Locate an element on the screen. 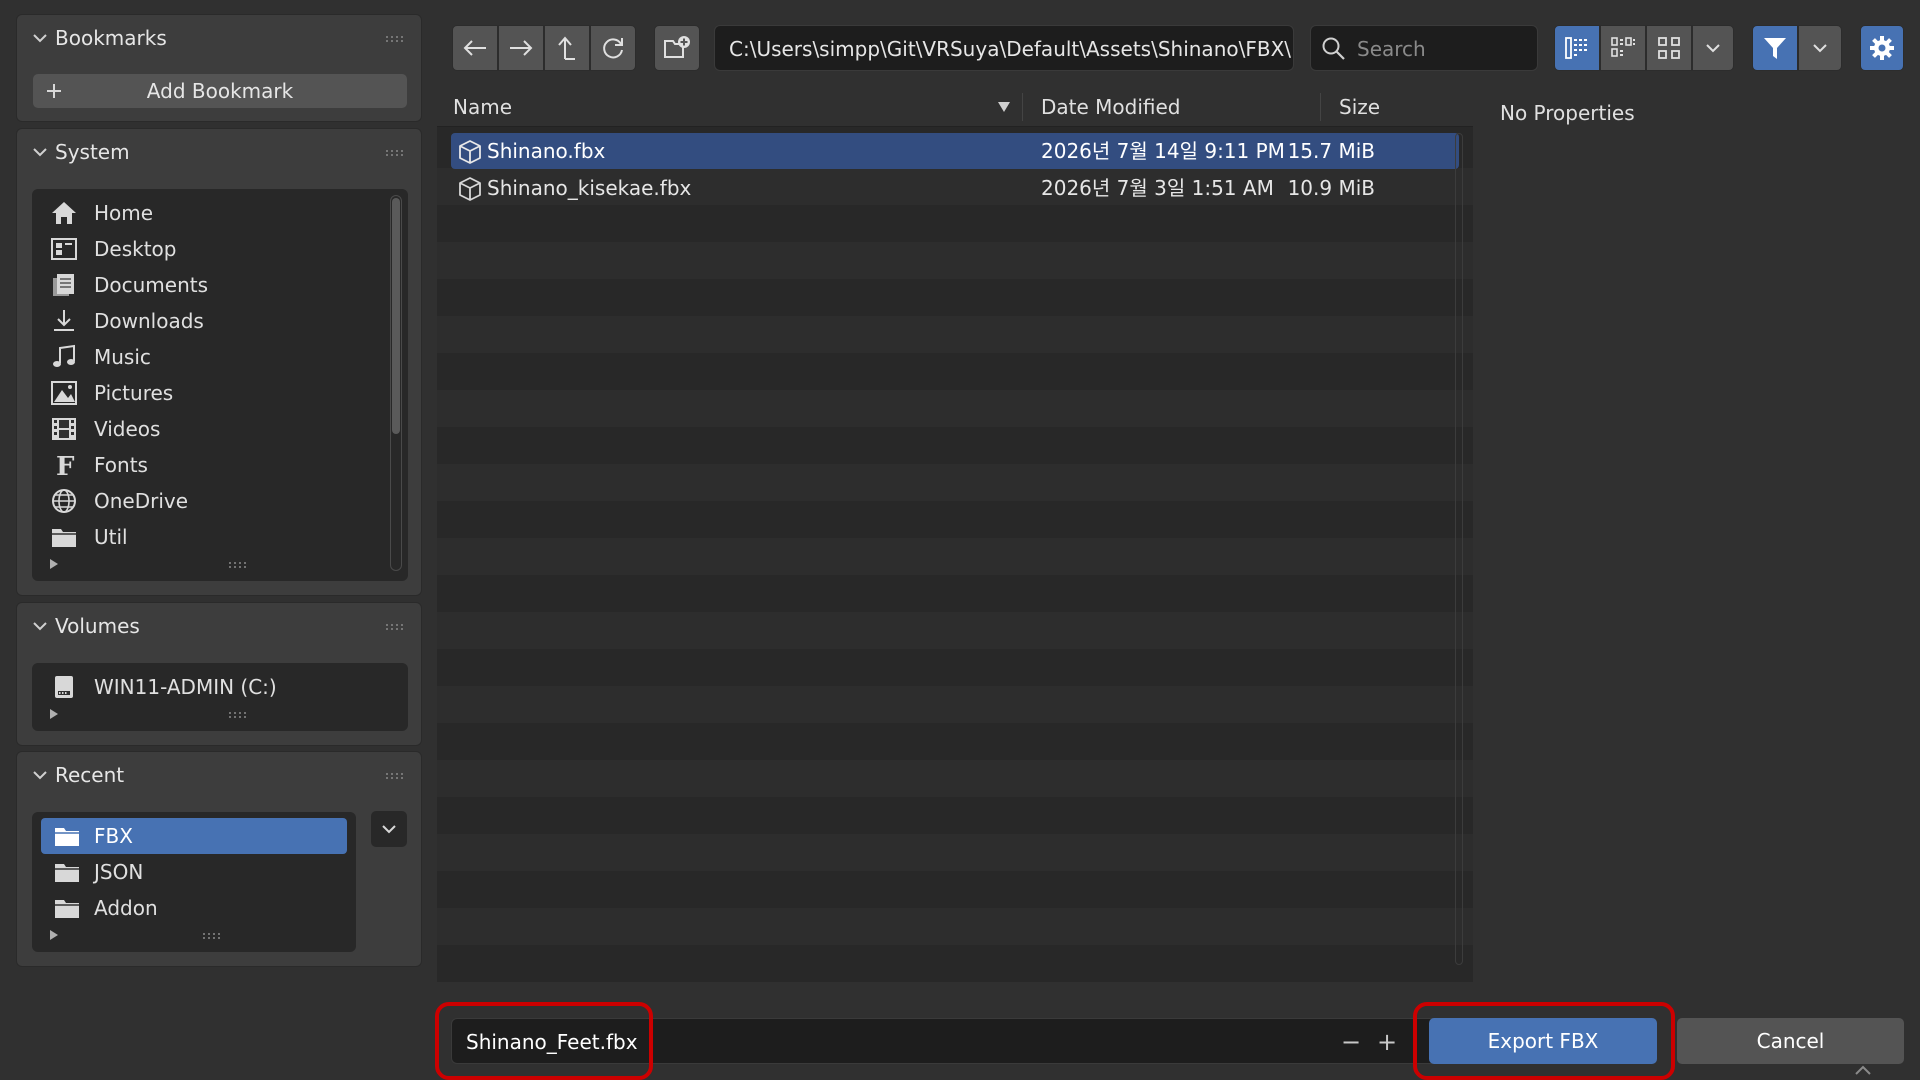 The width and height of the screenshot is (1920, 1080). system-header: System is located at coordinates (219, 152).